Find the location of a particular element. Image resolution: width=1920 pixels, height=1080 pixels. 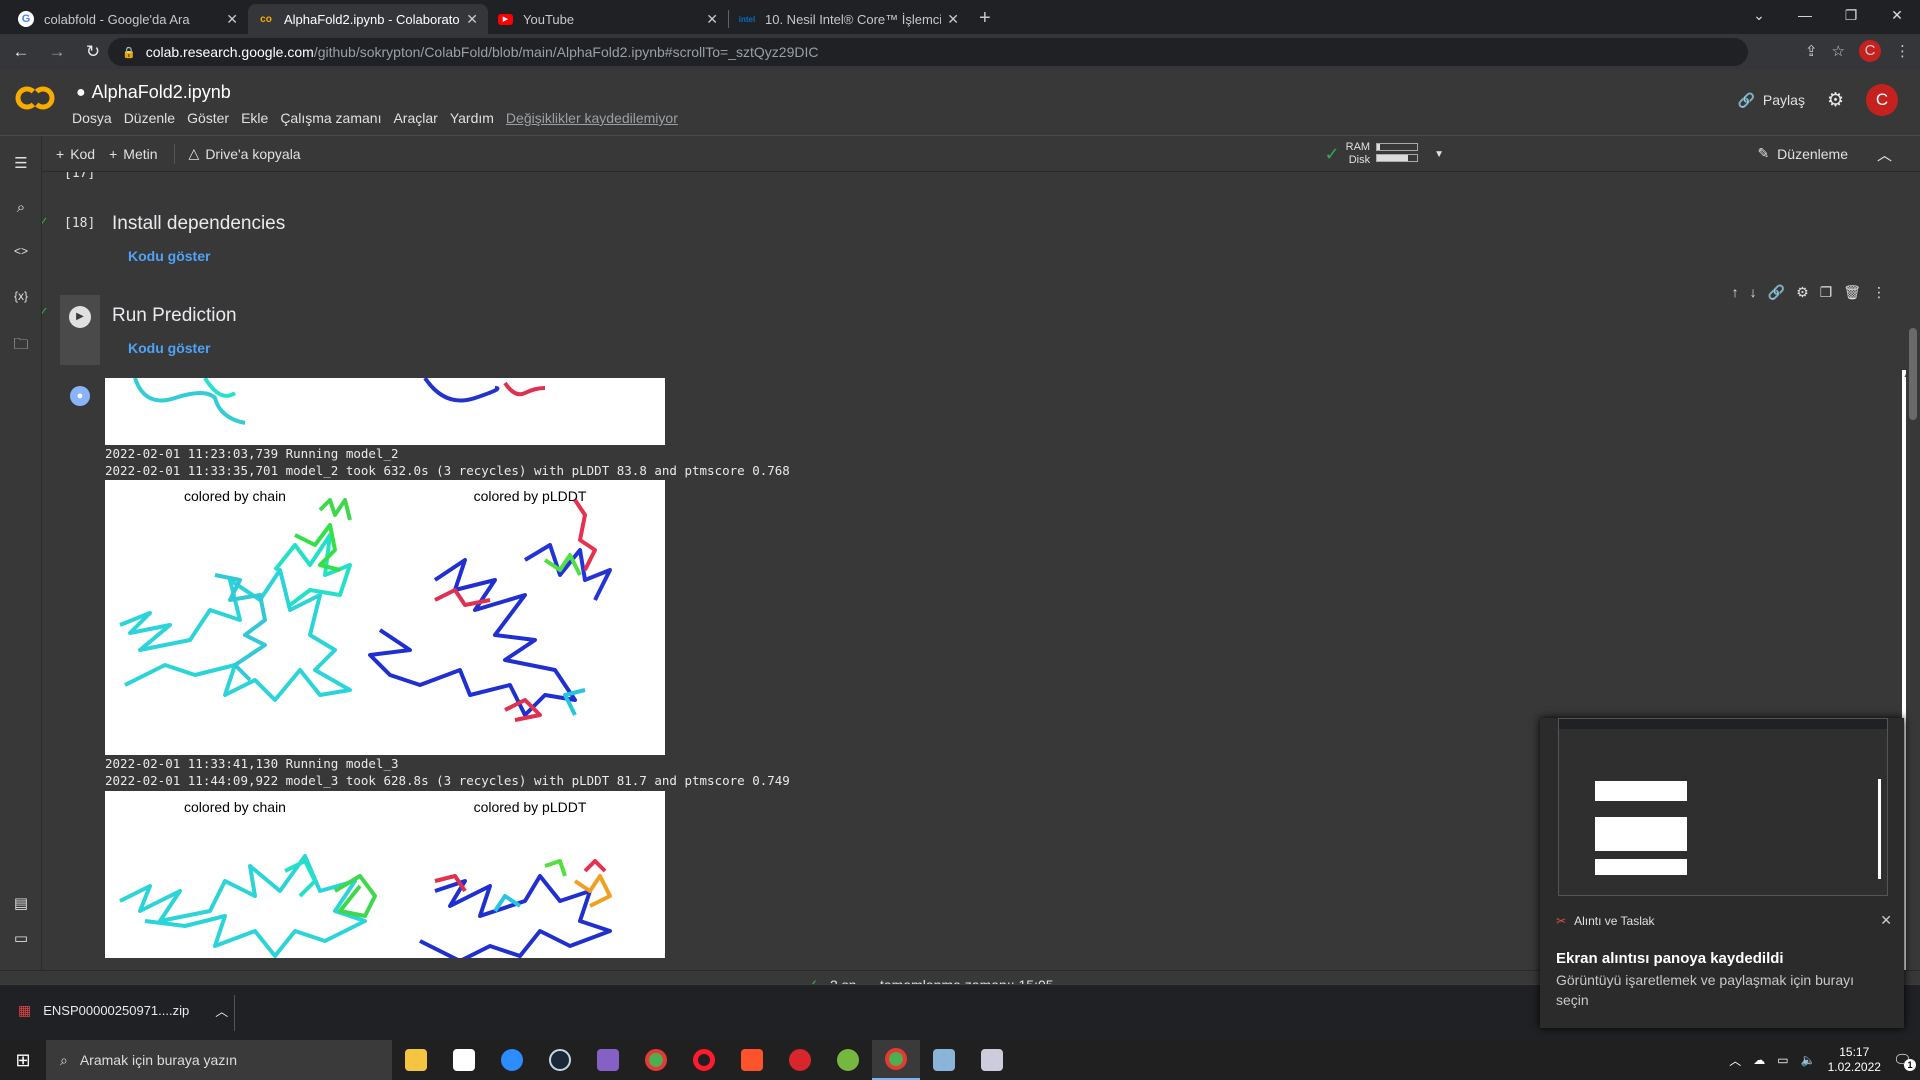

brave-icon is located at coordinates (752, 1060).